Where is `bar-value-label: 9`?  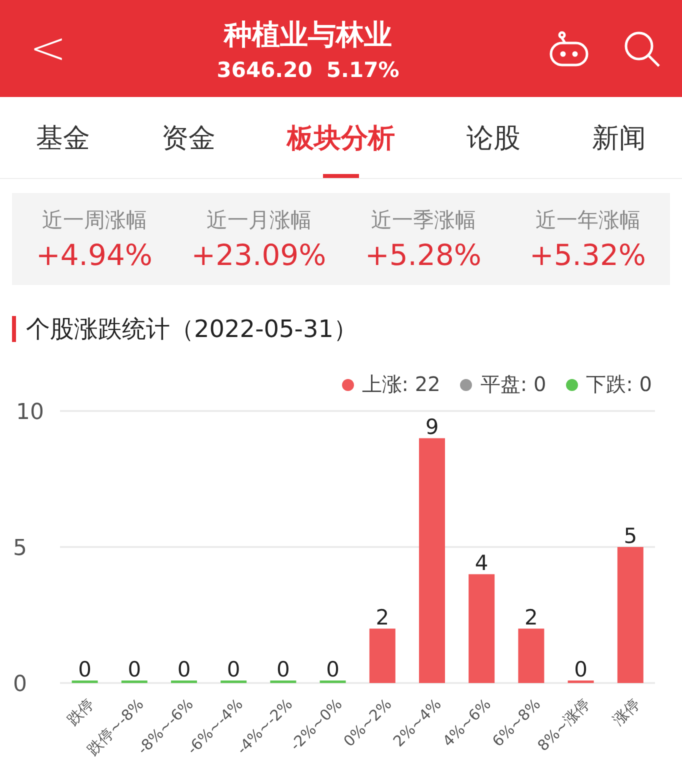 bar-value-label: 9 is located at coordinates (432, 427).